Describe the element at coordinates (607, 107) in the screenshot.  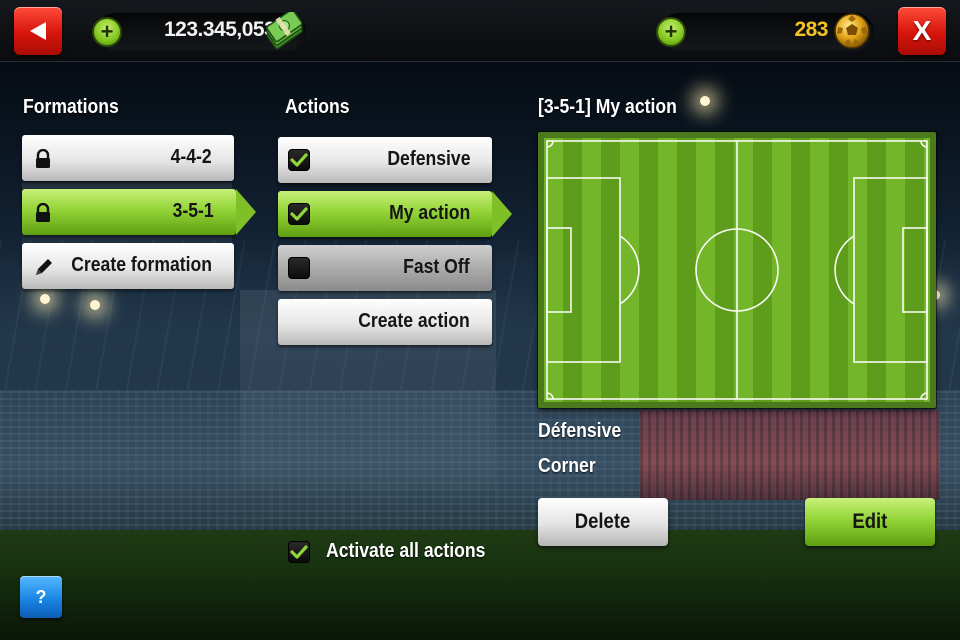
I see `detail-heading: [3-5-1] My action` at that location.